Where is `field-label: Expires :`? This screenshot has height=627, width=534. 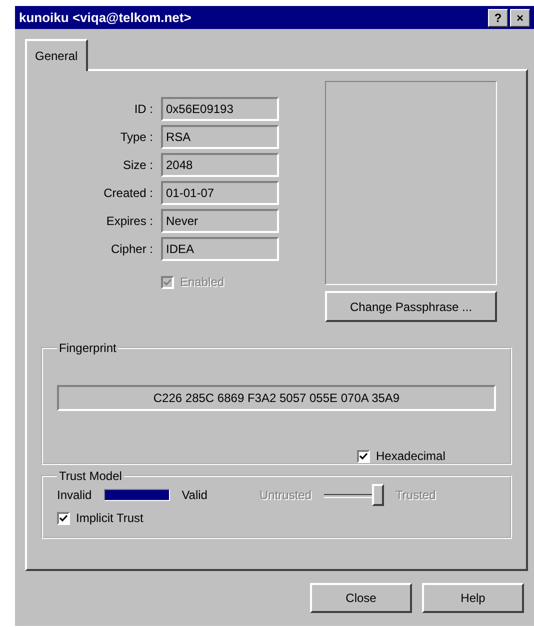
field-label: Expires : is located at coordinates (129, 221).